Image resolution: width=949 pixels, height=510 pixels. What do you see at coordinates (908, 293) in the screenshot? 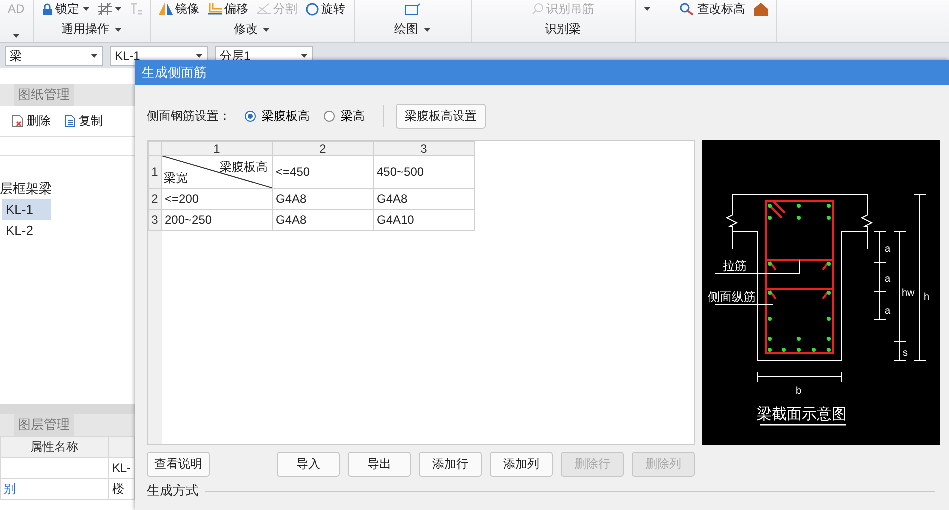
I see `dimension-label: hw` at bounding box center [908, 293].